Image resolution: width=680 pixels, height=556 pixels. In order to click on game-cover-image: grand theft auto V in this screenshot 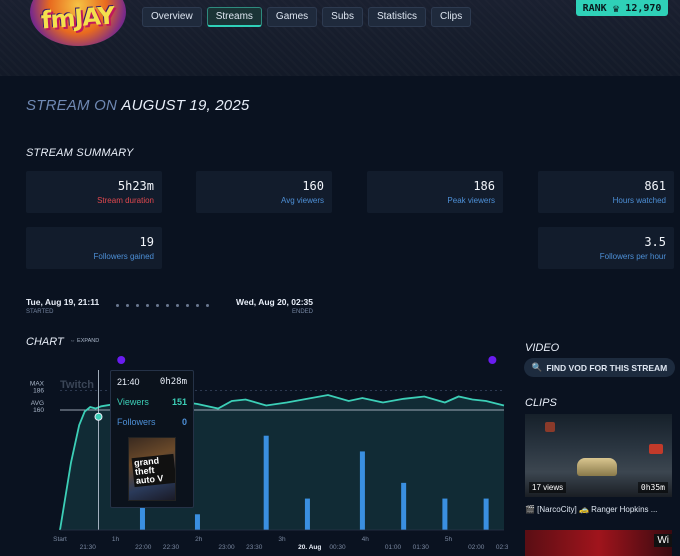, I will do `click(152, 469)`.